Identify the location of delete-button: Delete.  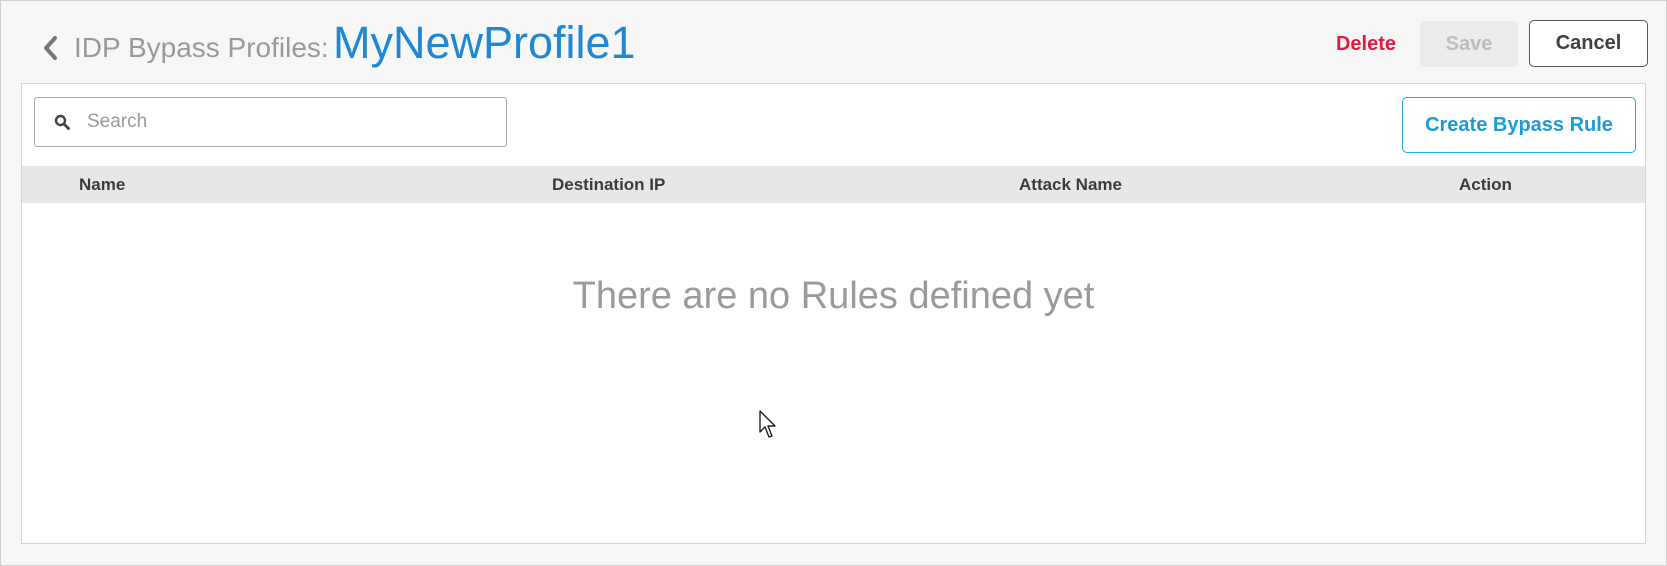
(1366, 44).